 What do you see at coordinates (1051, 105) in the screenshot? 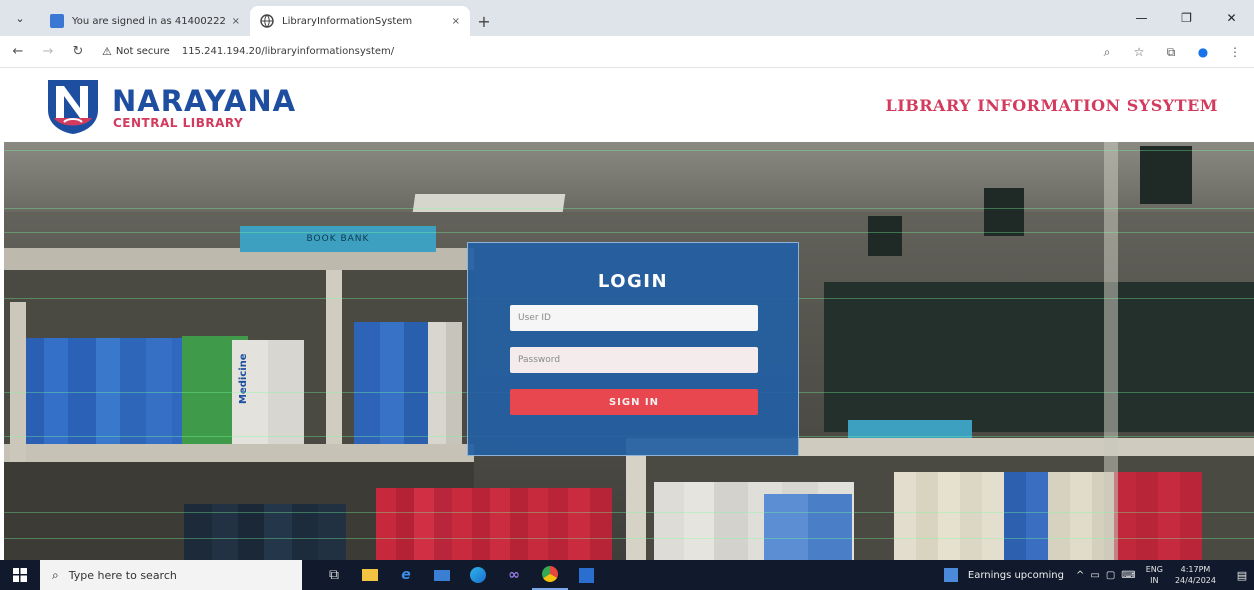
I see `site-title: LIBRARY INFORMATION SYSYTEM` at bounding box center [1051, 105].